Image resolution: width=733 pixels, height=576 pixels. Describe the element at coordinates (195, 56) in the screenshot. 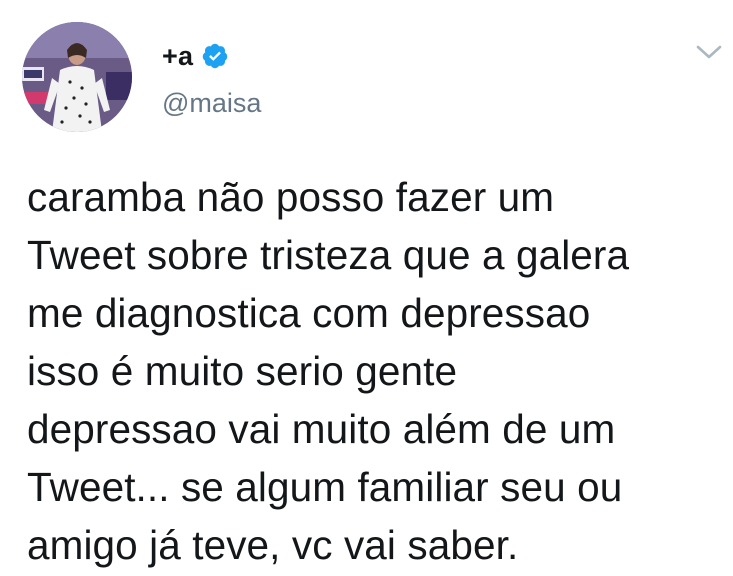

I see `author-name-row: +a` at that location.